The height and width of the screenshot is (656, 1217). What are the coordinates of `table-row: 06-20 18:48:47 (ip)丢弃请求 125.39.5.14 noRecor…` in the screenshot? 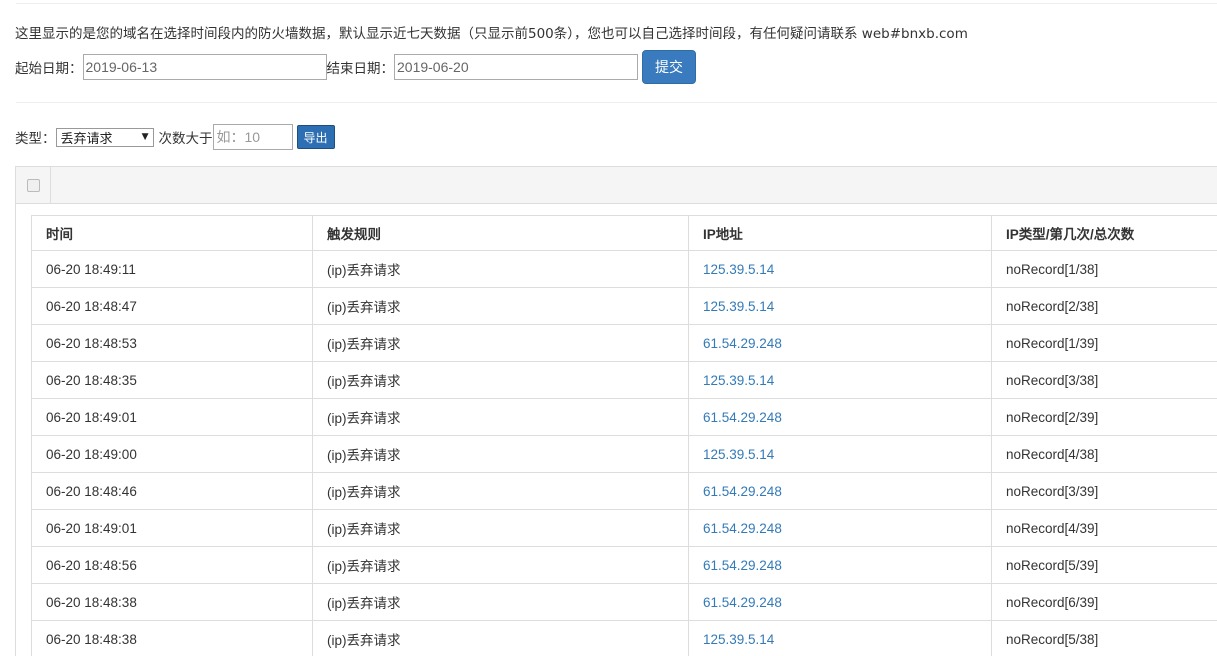 It's located at (624, 306).